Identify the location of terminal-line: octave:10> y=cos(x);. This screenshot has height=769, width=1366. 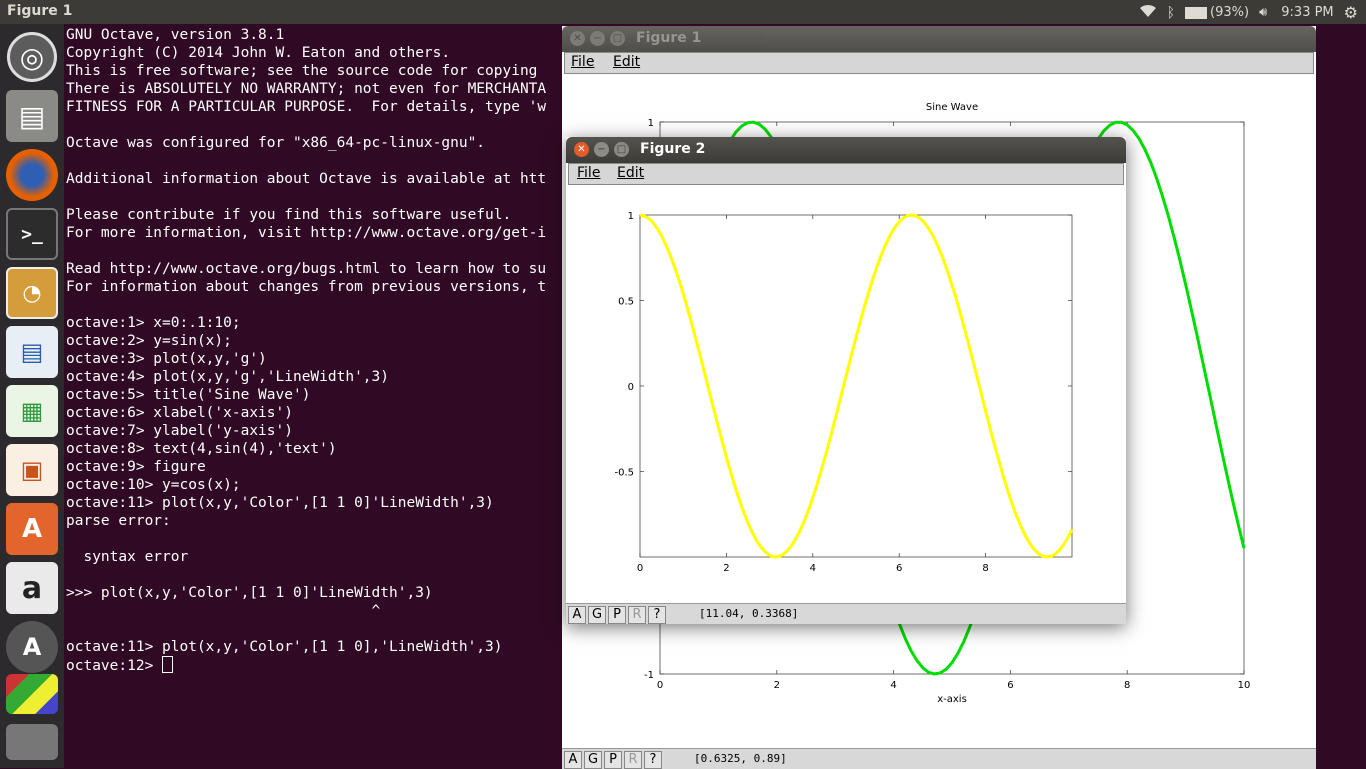
(153, 485).